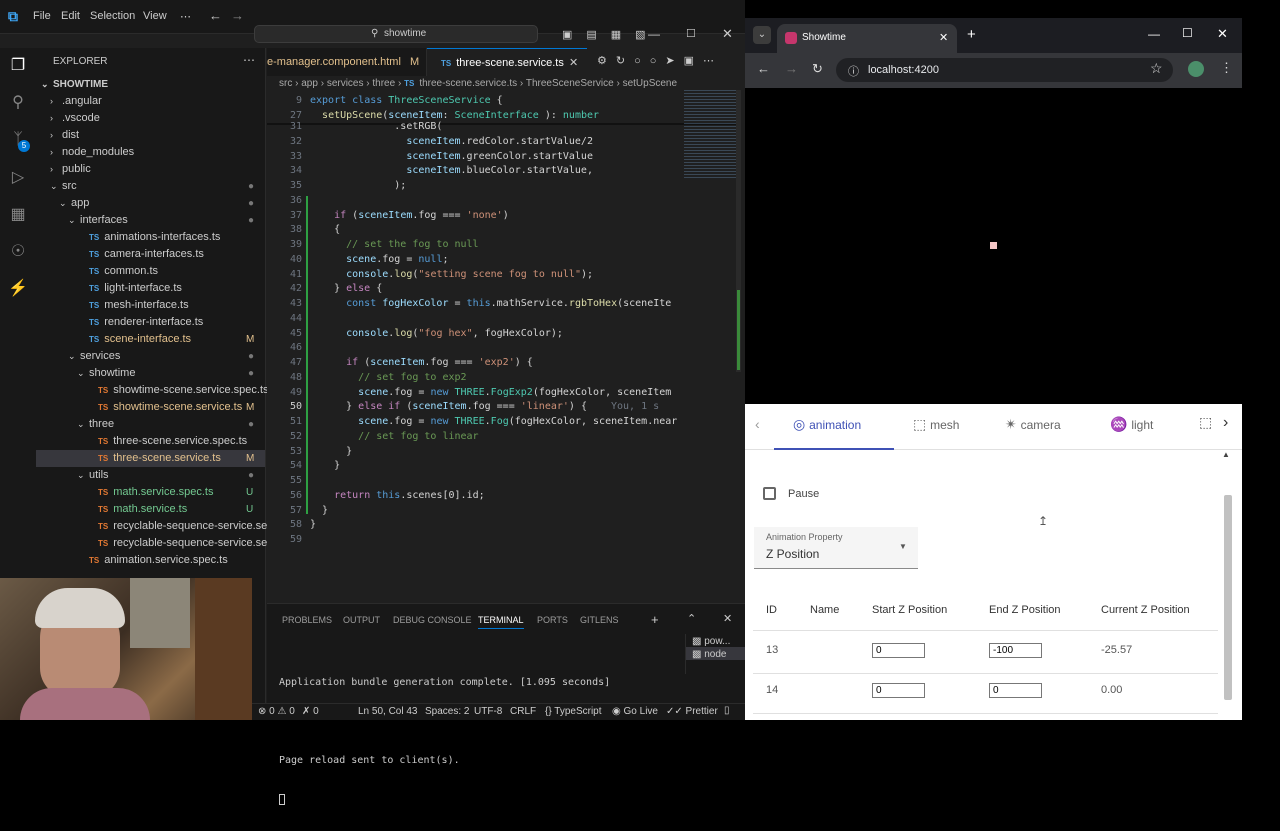  I want to click on terminal-session: ▩ node, so click(715, 653).